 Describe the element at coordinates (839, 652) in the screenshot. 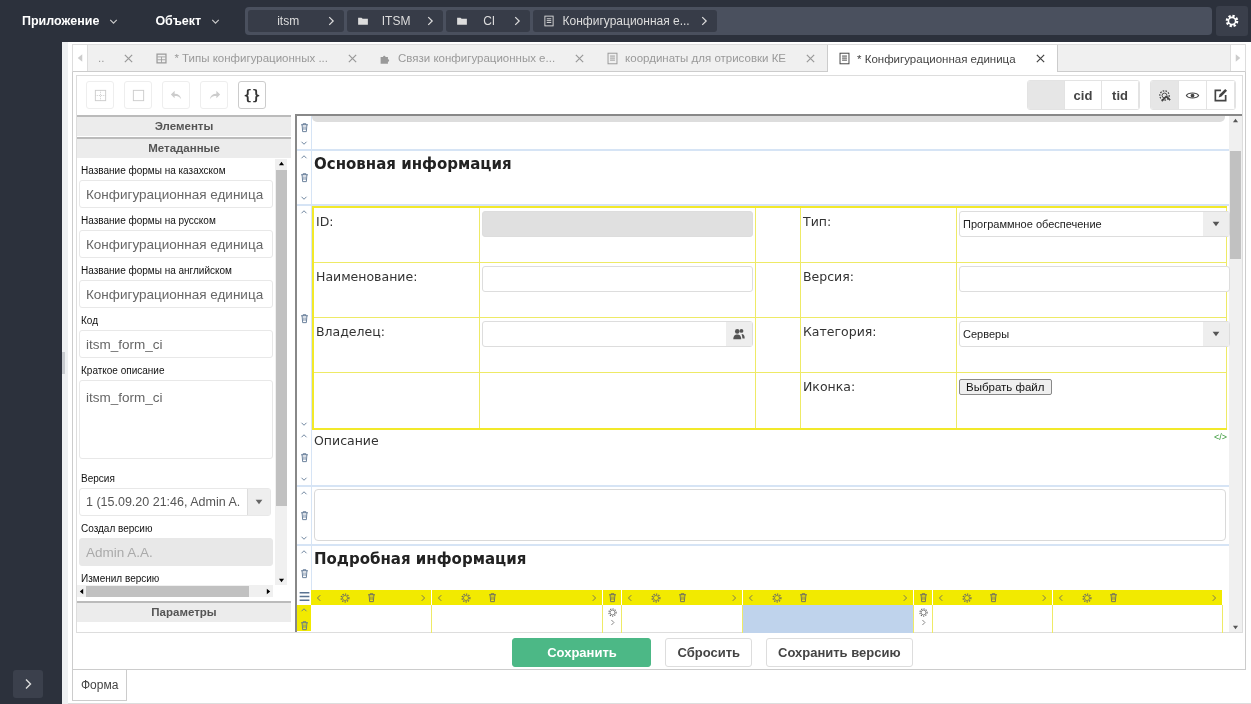

I see `action-button: Сохранить версию` at that location.